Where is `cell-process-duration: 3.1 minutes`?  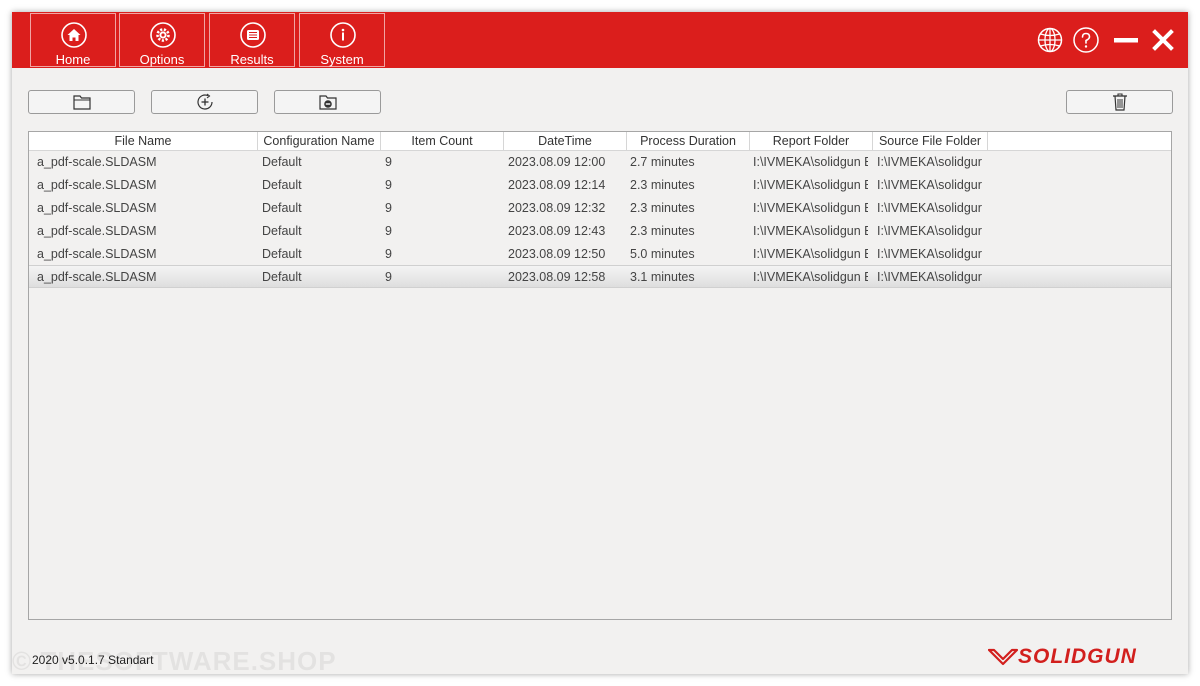 cell-process-duration: 3.1 minutes is located at coordinates (662, 277).